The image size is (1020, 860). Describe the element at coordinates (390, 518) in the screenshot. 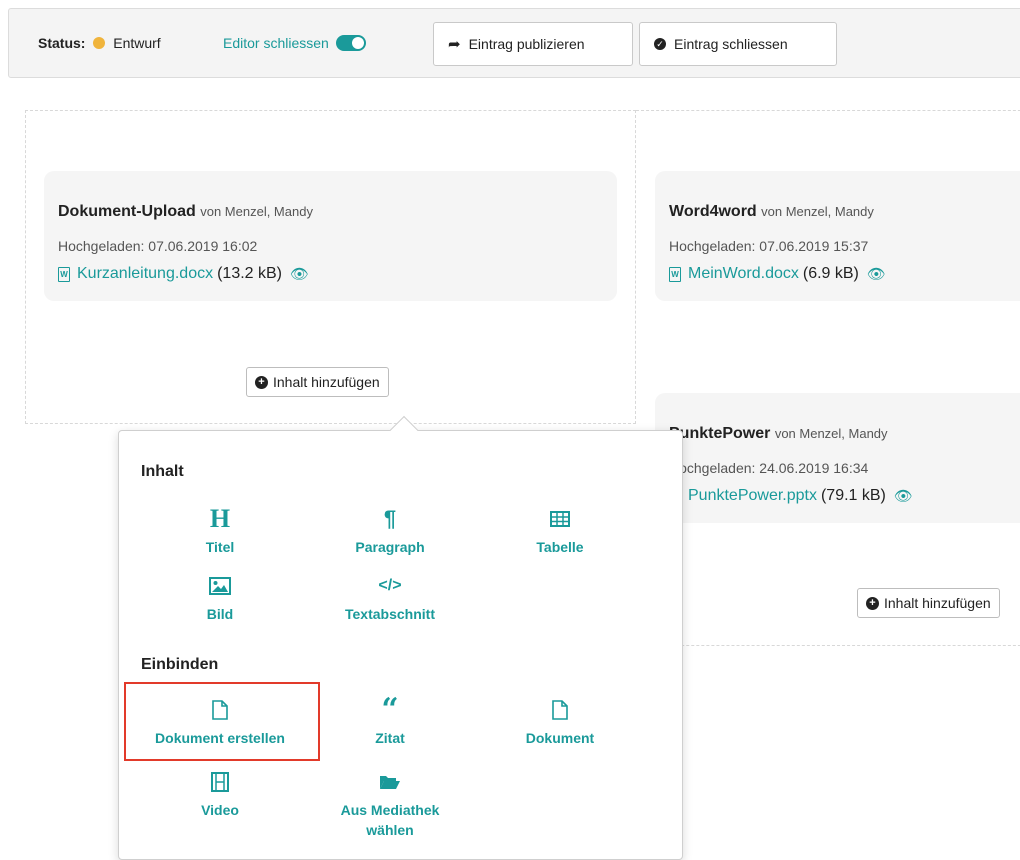

I see `paragraph-icon: ¶` at that location.